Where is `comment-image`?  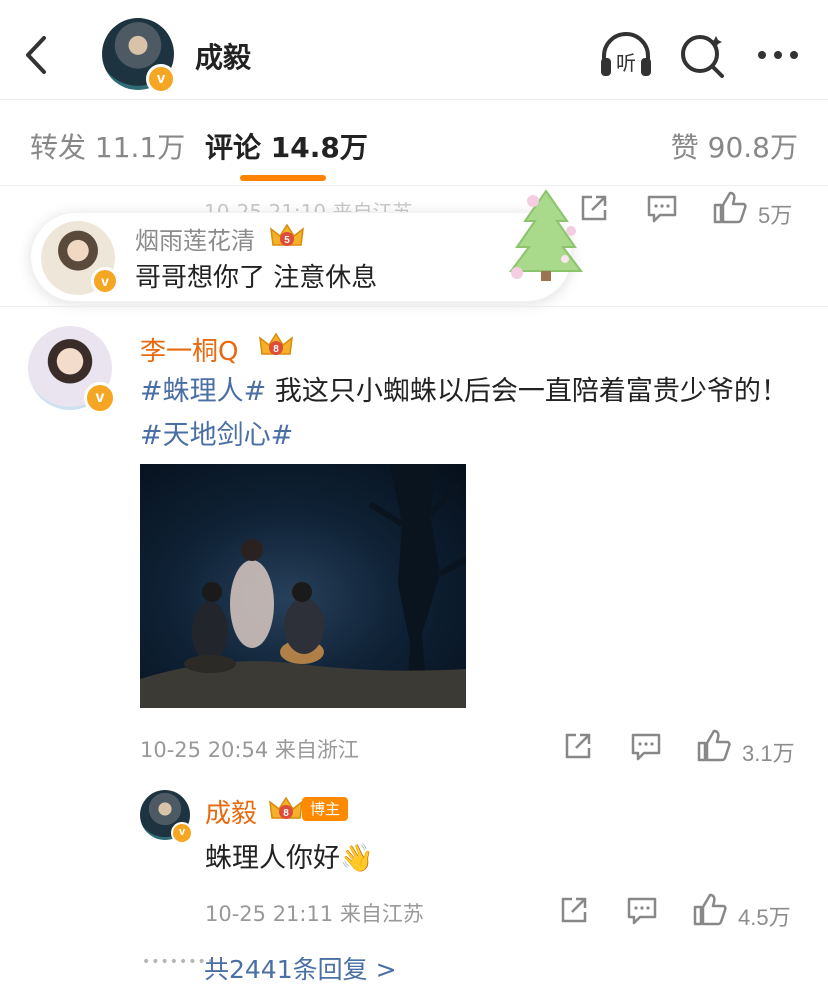
comment-image is located at coordinates (303, 586).